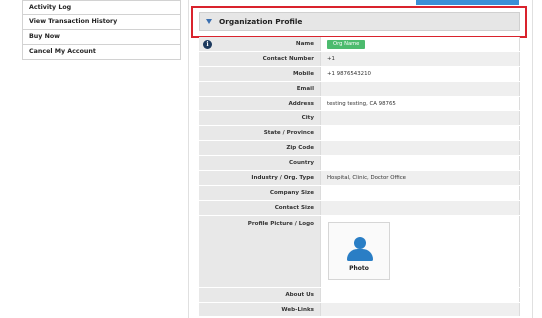  I want to click on row-zip-code: Zip Code, so click(359, 149).